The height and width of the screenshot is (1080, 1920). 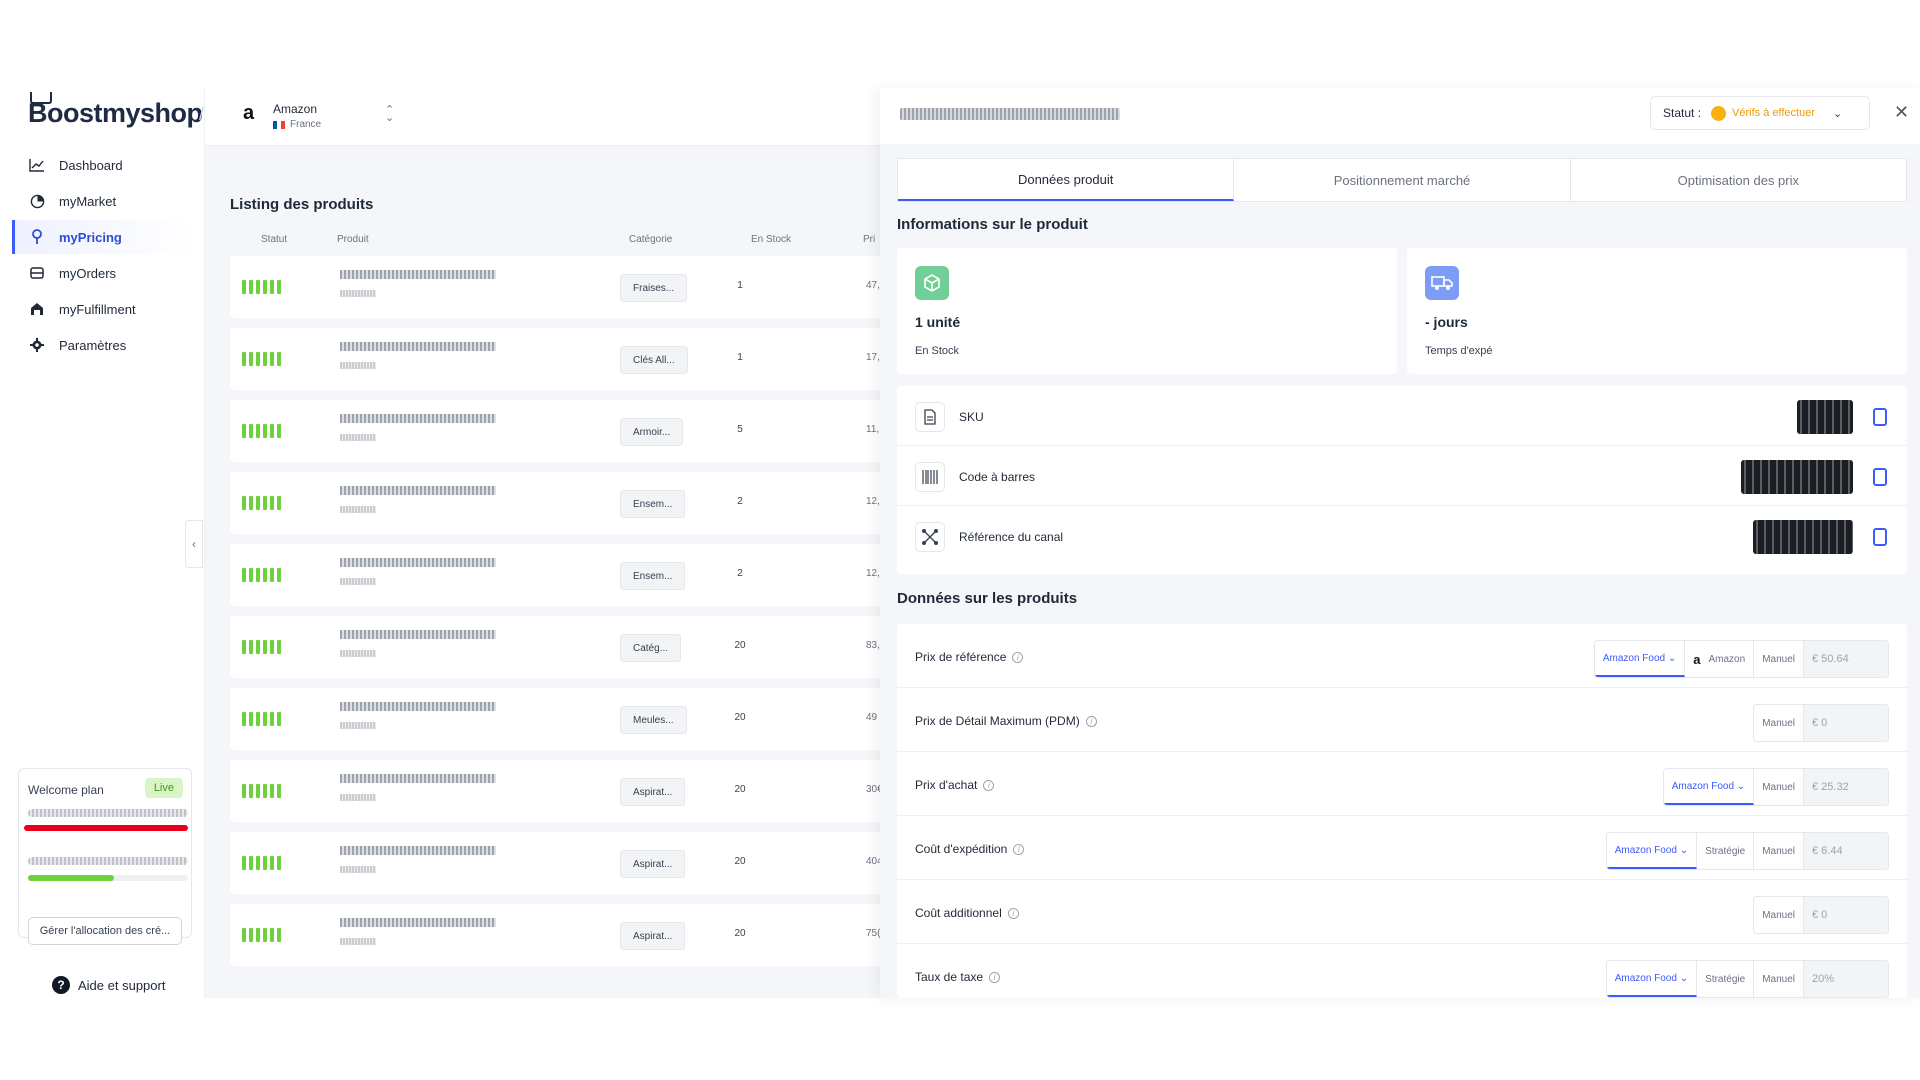 I want to click on source-selector: Amazon Food ⌄ Stratégie Manuel 20%, so click(x=1747, y=979).